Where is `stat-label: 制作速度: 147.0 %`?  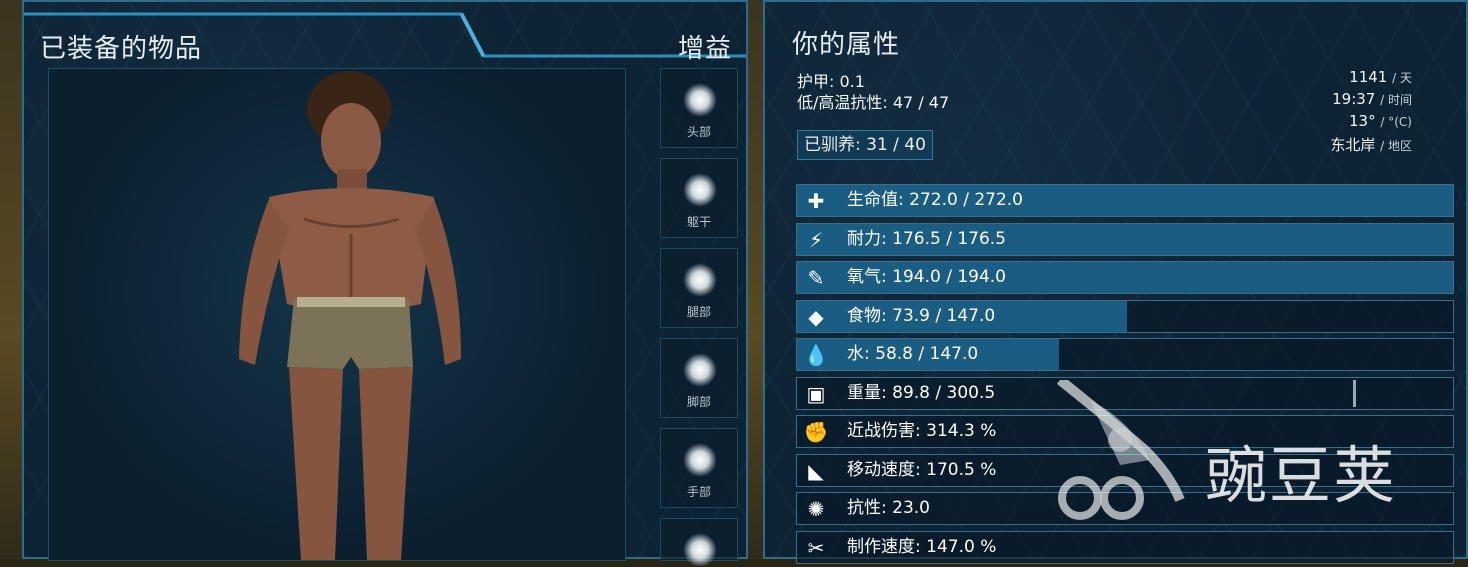
stat-label: 制作速度: 147.0 % is located at coordinates (922, 546).